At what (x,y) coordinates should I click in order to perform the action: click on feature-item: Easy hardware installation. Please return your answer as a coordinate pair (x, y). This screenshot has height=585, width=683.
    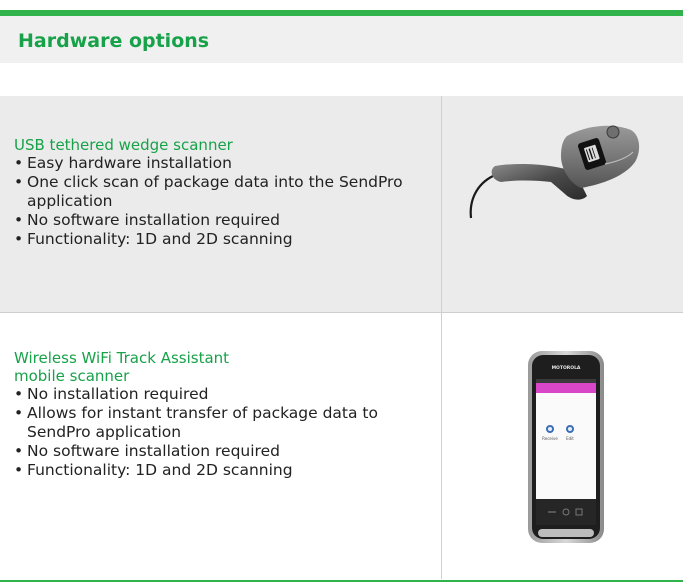
    Looking at the image, I should click on (224, 163).